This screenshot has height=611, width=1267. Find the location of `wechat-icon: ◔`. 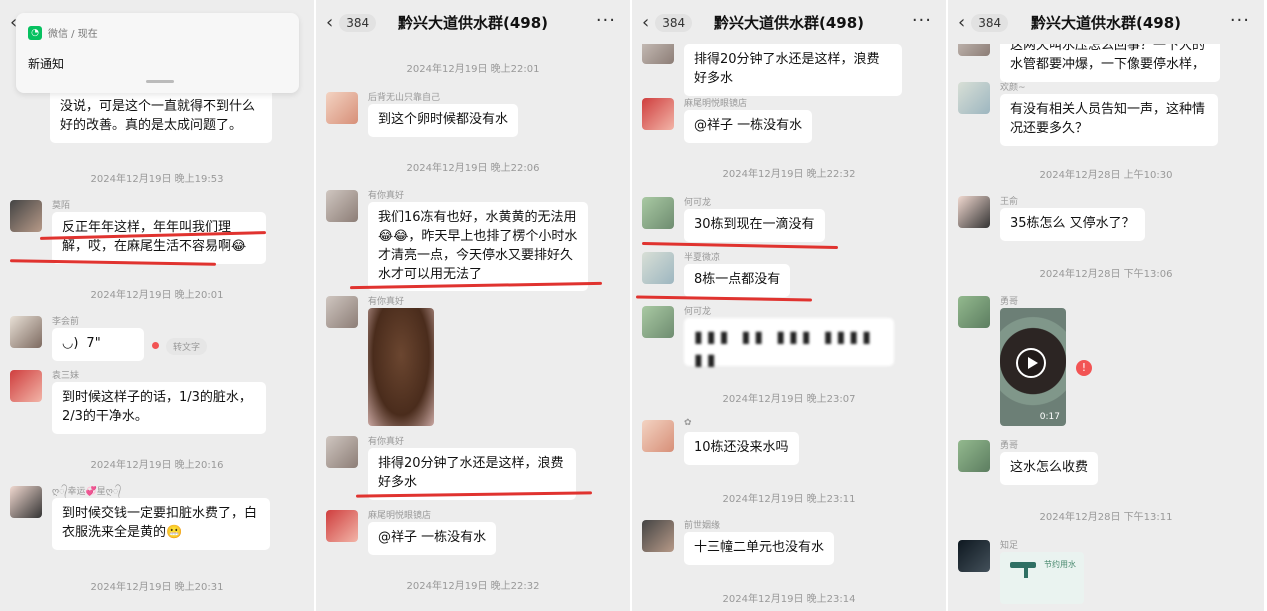

wechat-icon: ◔ is located at coordinates (35, 32).